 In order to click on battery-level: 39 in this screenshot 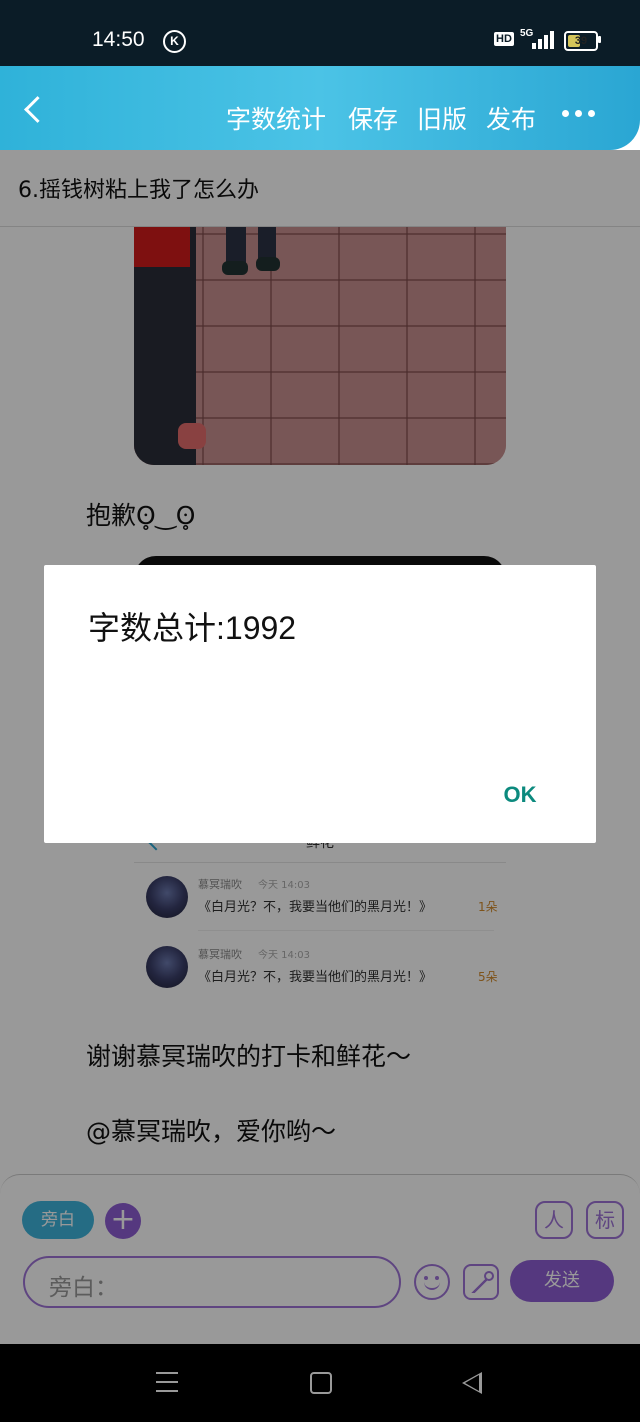, I will do `click(581, 41)`.